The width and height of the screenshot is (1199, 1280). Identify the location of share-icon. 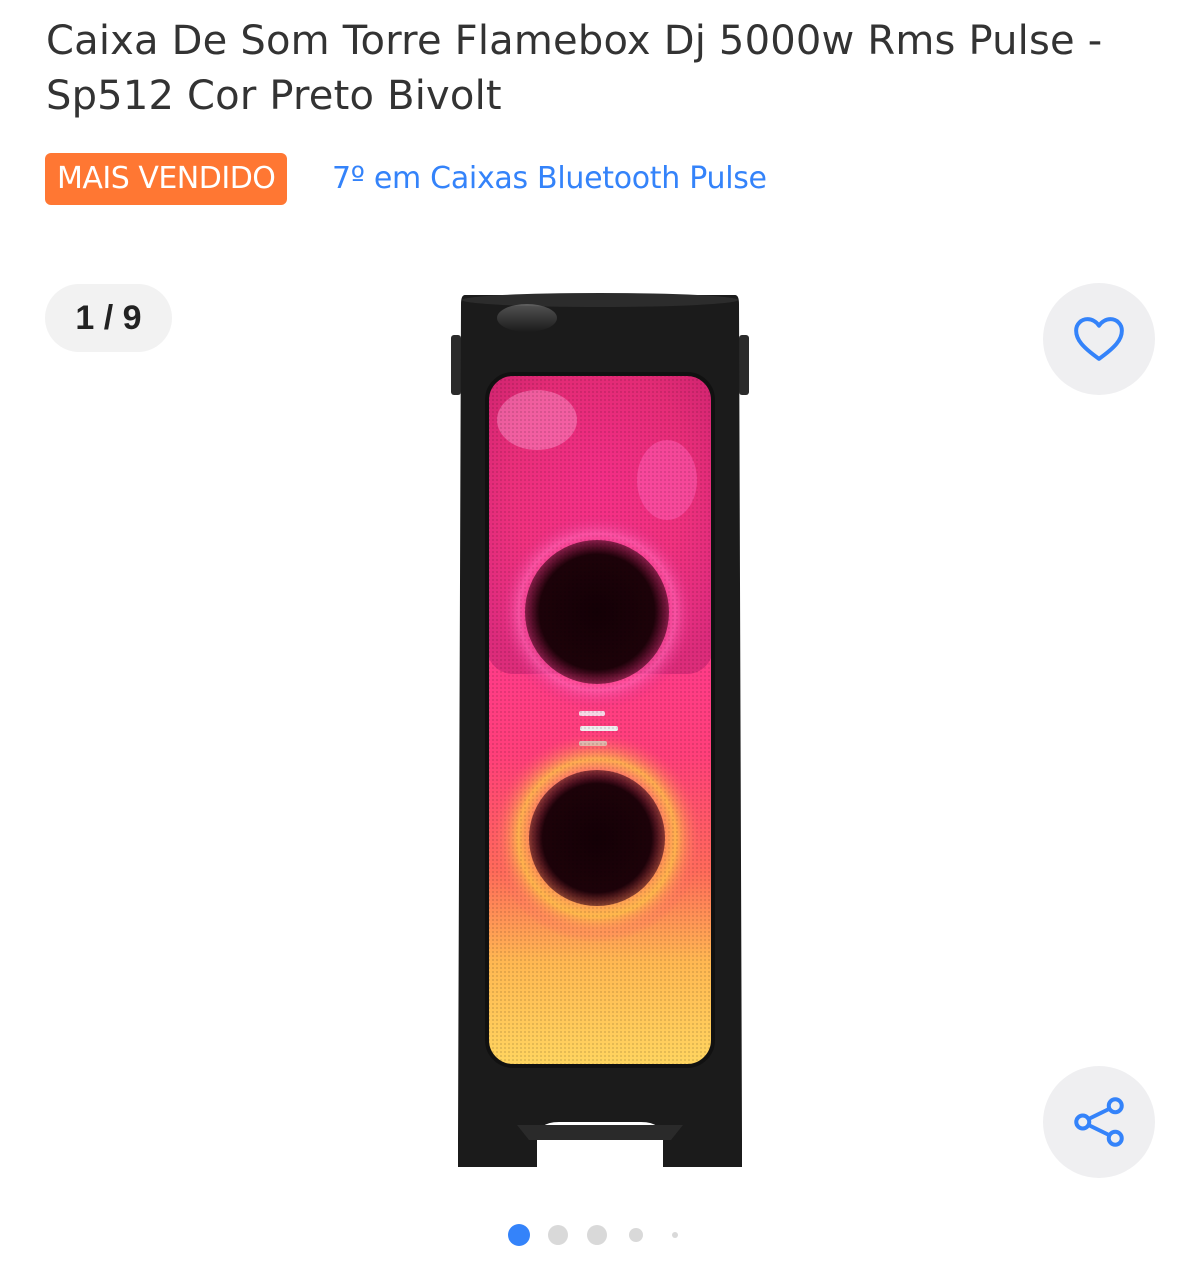
(1099, 1122).